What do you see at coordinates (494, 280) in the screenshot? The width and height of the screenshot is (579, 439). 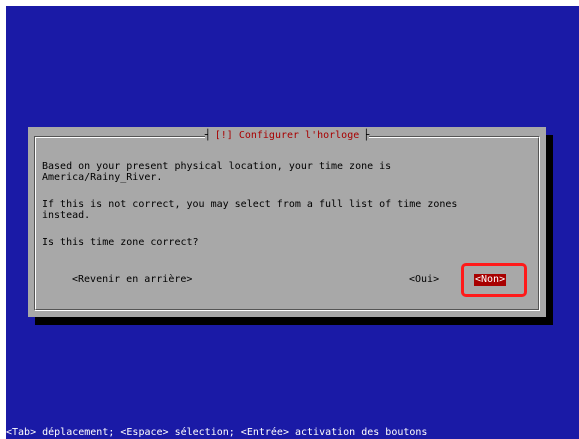 I see `no-button-highlight-outline` at bounding box center [494, 280].